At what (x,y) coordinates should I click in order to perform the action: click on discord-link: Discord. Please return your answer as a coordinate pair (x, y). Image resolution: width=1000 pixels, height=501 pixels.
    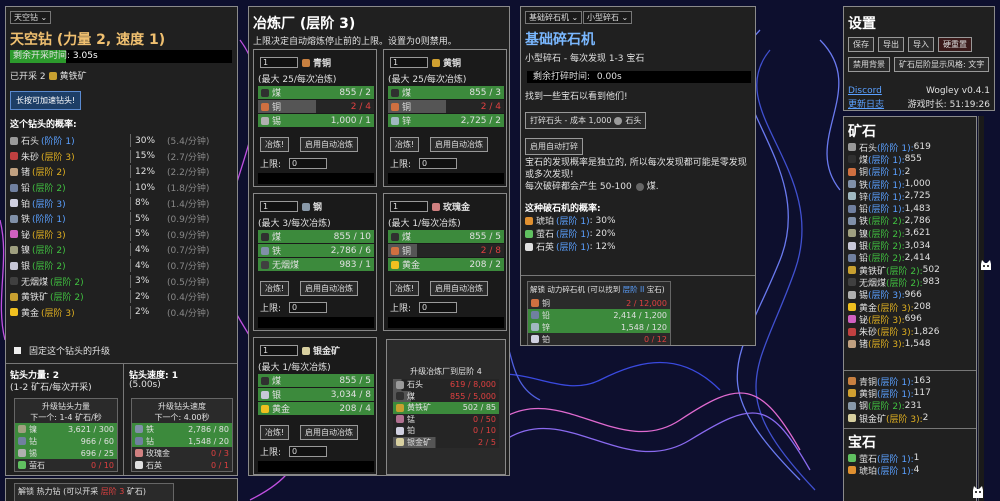
    Looking at the image, I should click on (865, 91).